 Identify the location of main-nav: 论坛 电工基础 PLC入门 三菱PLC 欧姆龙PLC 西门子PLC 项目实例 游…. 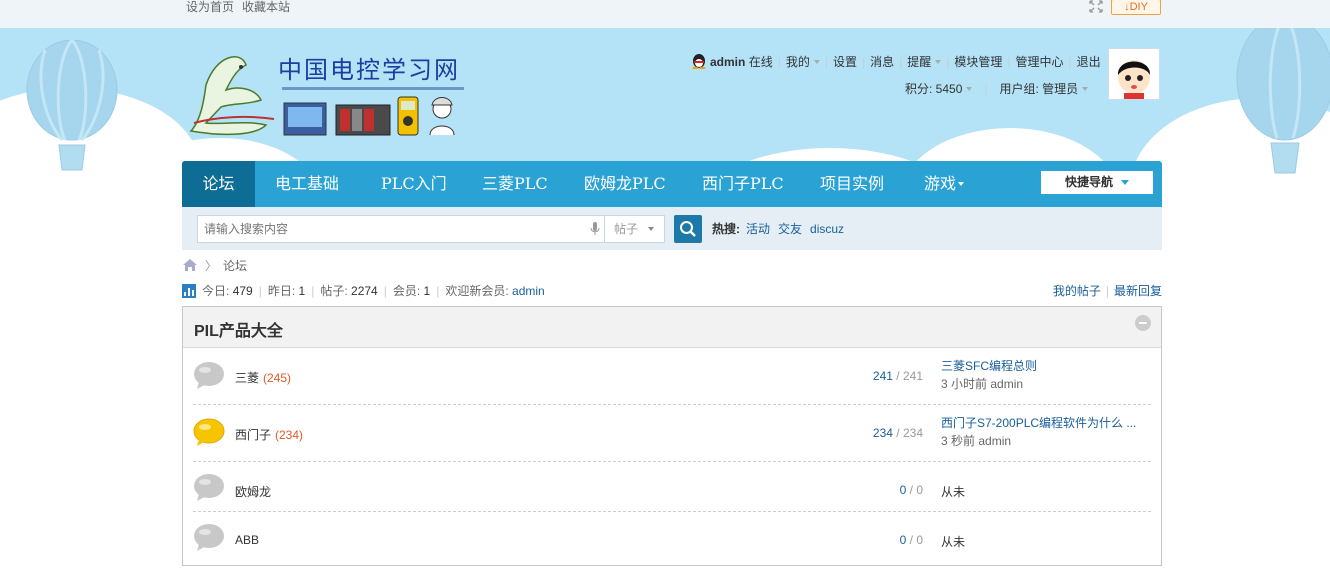
(672, 184).